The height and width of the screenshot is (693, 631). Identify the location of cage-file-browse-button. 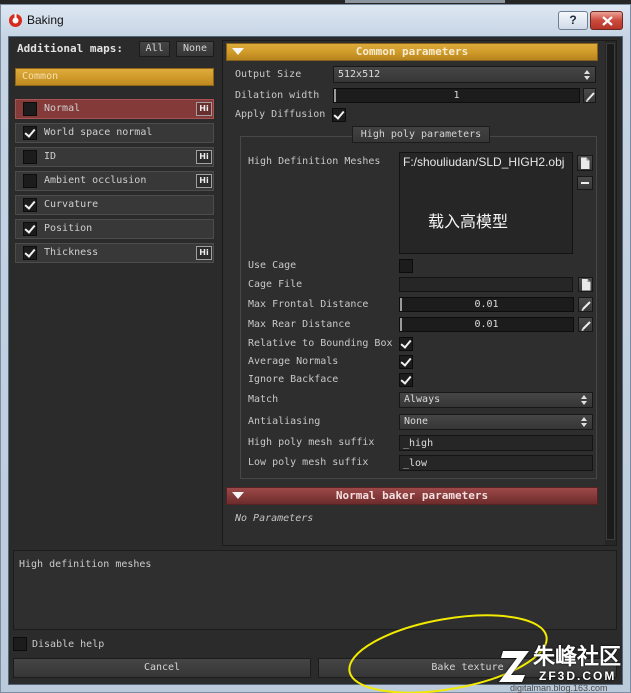
(585, 284).